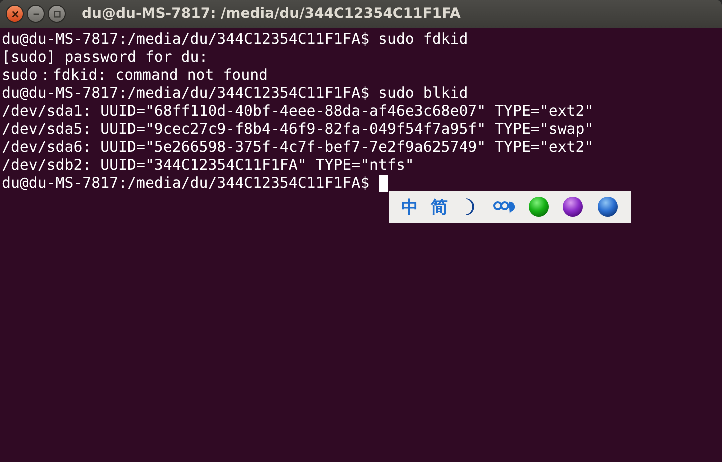 The height and width of the screenshot is (462, 722). Describe the element at coordinates (236, 39) in the screenshot. I see `terminal-line: du@du-MS-7817:/media/du/344C12354C11F1FA$ sudo fdkid` at that location.